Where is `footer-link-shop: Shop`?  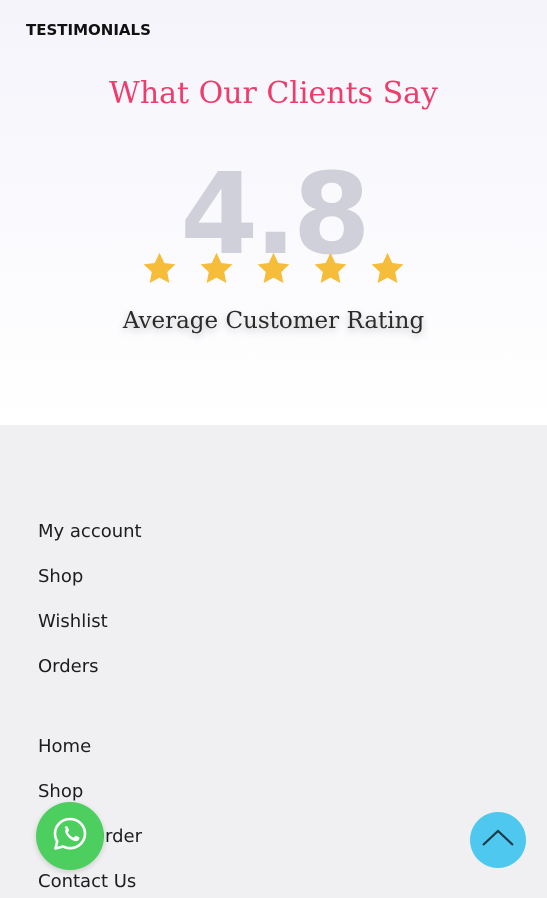 footer-link-shop: Shop is located at coordinates (60, 576).